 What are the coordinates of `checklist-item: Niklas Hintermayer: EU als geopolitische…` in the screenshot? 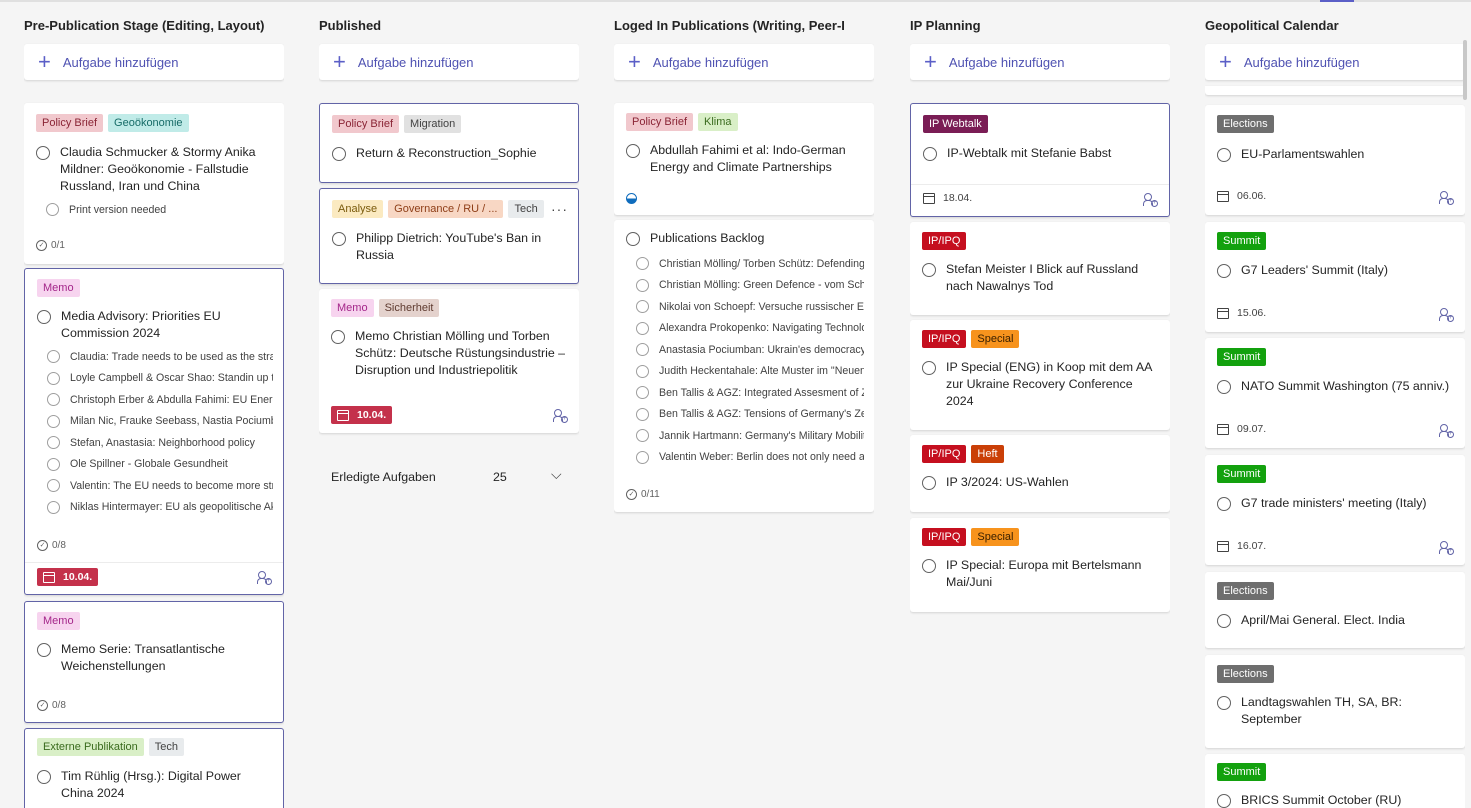 It's located at (155, 508).